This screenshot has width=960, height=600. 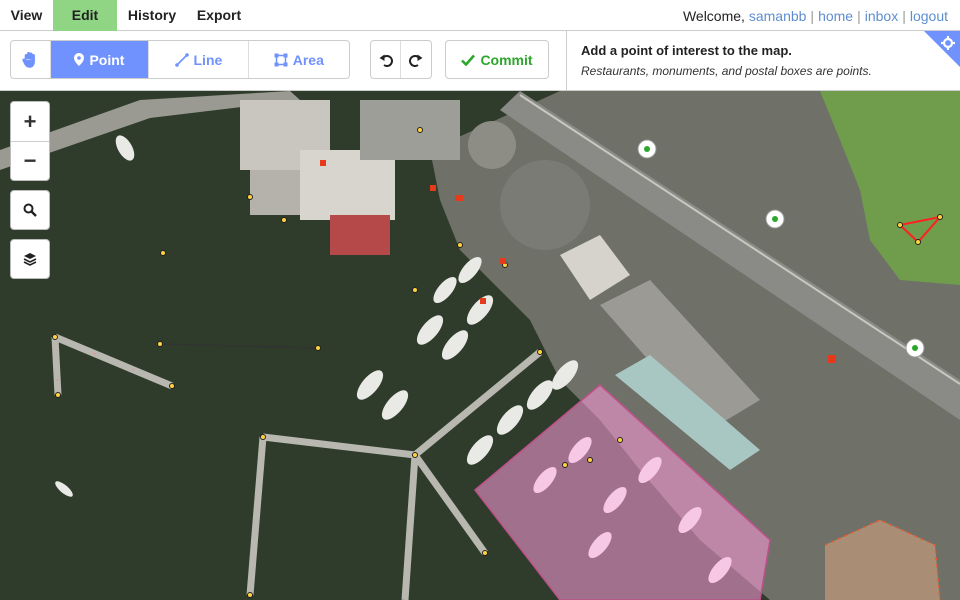 I want to click on layers-icon, so click(x=30, y=259).